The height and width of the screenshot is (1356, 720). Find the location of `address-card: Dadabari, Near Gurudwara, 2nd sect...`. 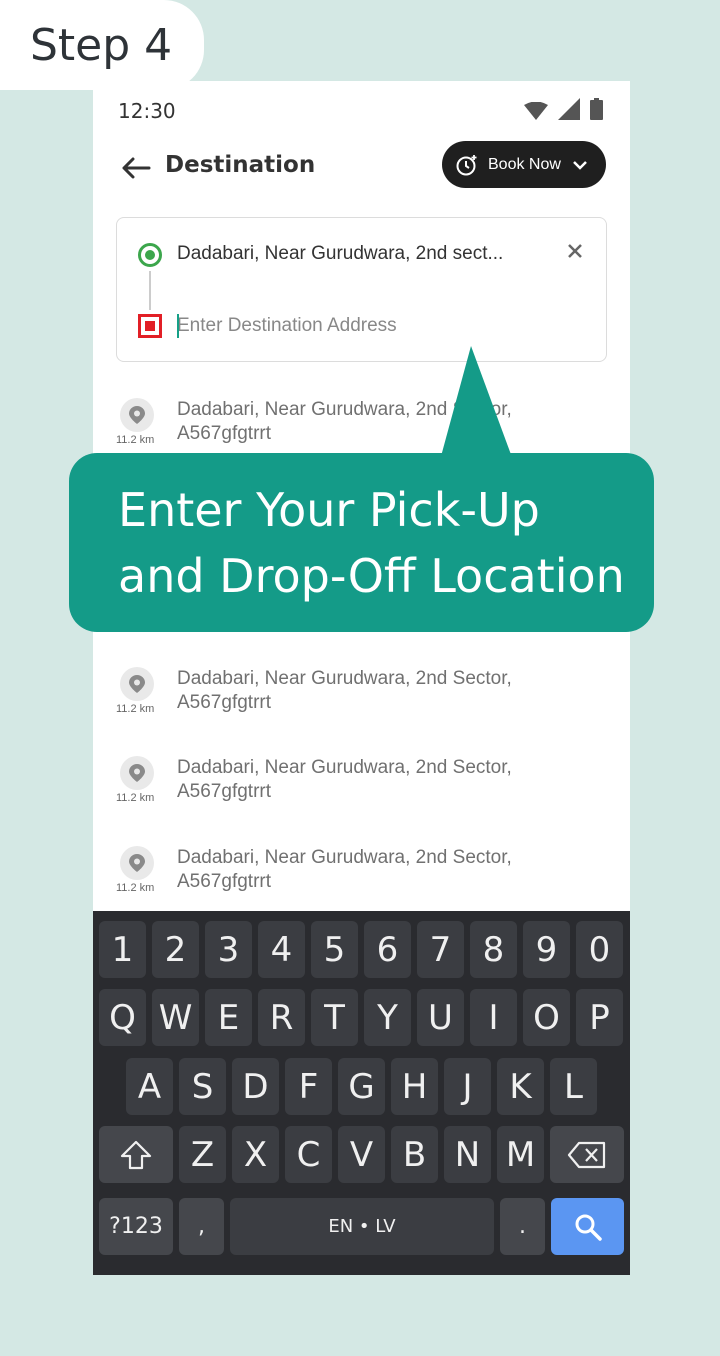

address-card: Dadabari, Near Gurudwara, 2nd sect... is located at coordinates (361, 289).